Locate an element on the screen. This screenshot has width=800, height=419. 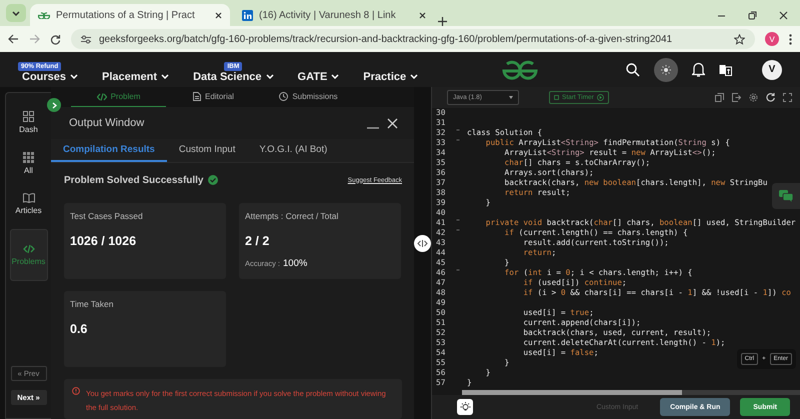
copy-icon is located at coordinates (719, 97).